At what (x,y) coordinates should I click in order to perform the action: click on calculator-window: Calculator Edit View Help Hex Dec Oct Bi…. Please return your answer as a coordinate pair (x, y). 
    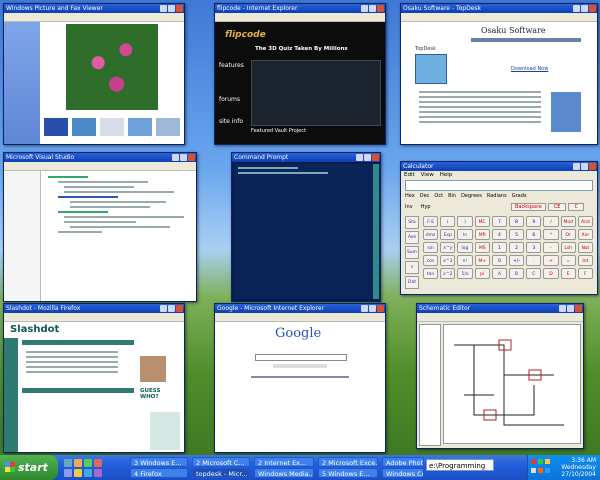
    Looking at the image, I should click on (499, 228).